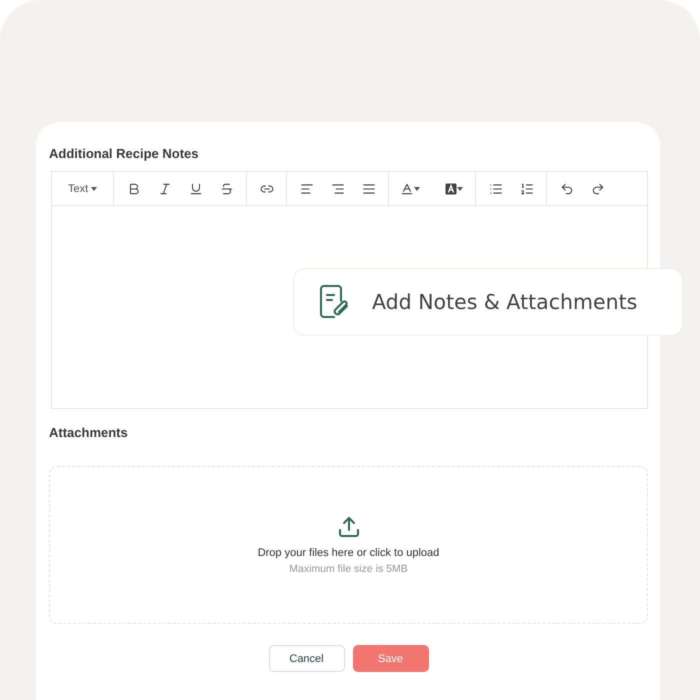 Image resolution: width=700 pixels, height=700 pixels. Describe the element at coordinates (348, 569) in the screenshot. I see `upload-hint: Maximum file size is 5MB` at that location.